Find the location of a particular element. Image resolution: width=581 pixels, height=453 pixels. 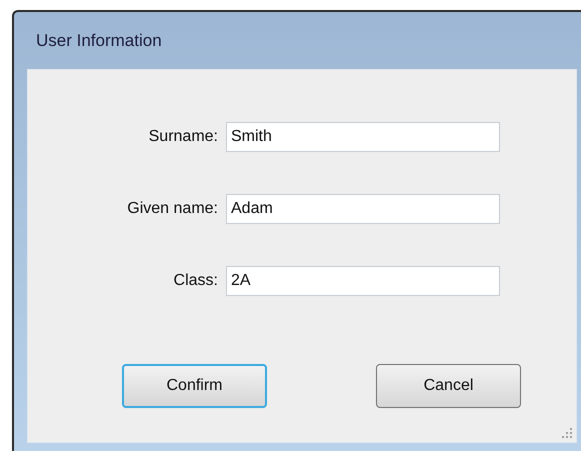

dialog-button: Cancel is located at coordinates (448, 386).